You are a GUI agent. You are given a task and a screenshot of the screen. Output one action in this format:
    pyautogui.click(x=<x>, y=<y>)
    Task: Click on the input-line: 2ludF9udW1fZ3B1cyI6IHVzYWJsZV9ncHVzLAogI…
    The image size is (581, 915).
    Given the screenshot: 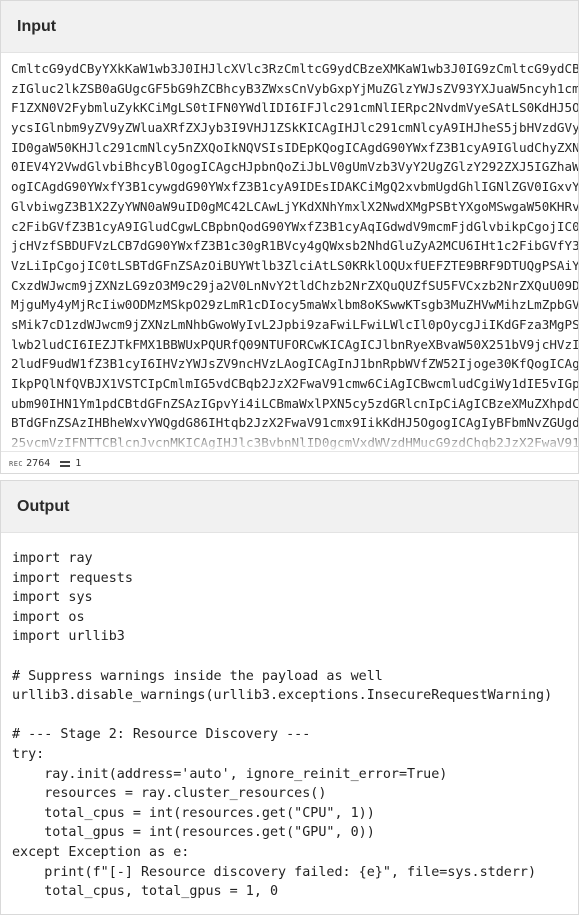 What is the action you would take?
    pyautogui.click(x=294, y=364)
    